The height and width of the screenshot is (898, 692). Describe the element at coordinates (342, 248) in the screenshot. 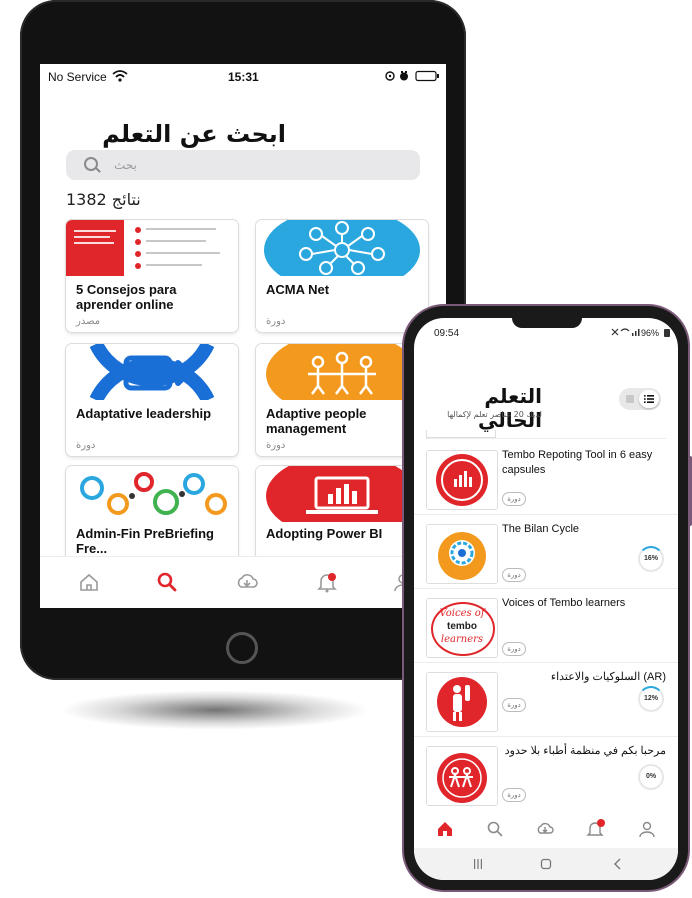

I see `network-thumb` at that location.